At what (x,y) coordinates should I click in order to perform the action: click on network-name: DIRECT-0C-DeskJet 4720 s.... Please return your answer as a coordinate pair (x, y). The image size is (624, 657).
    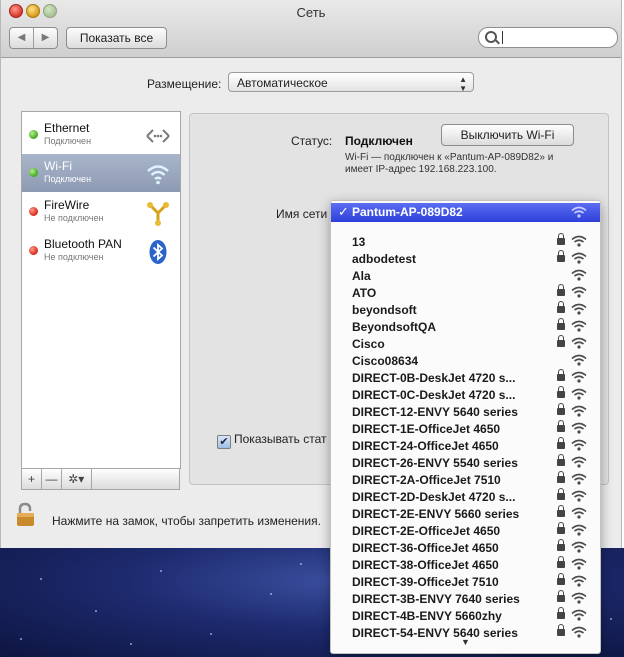
    Looking at the image, I should click on (434, 395).